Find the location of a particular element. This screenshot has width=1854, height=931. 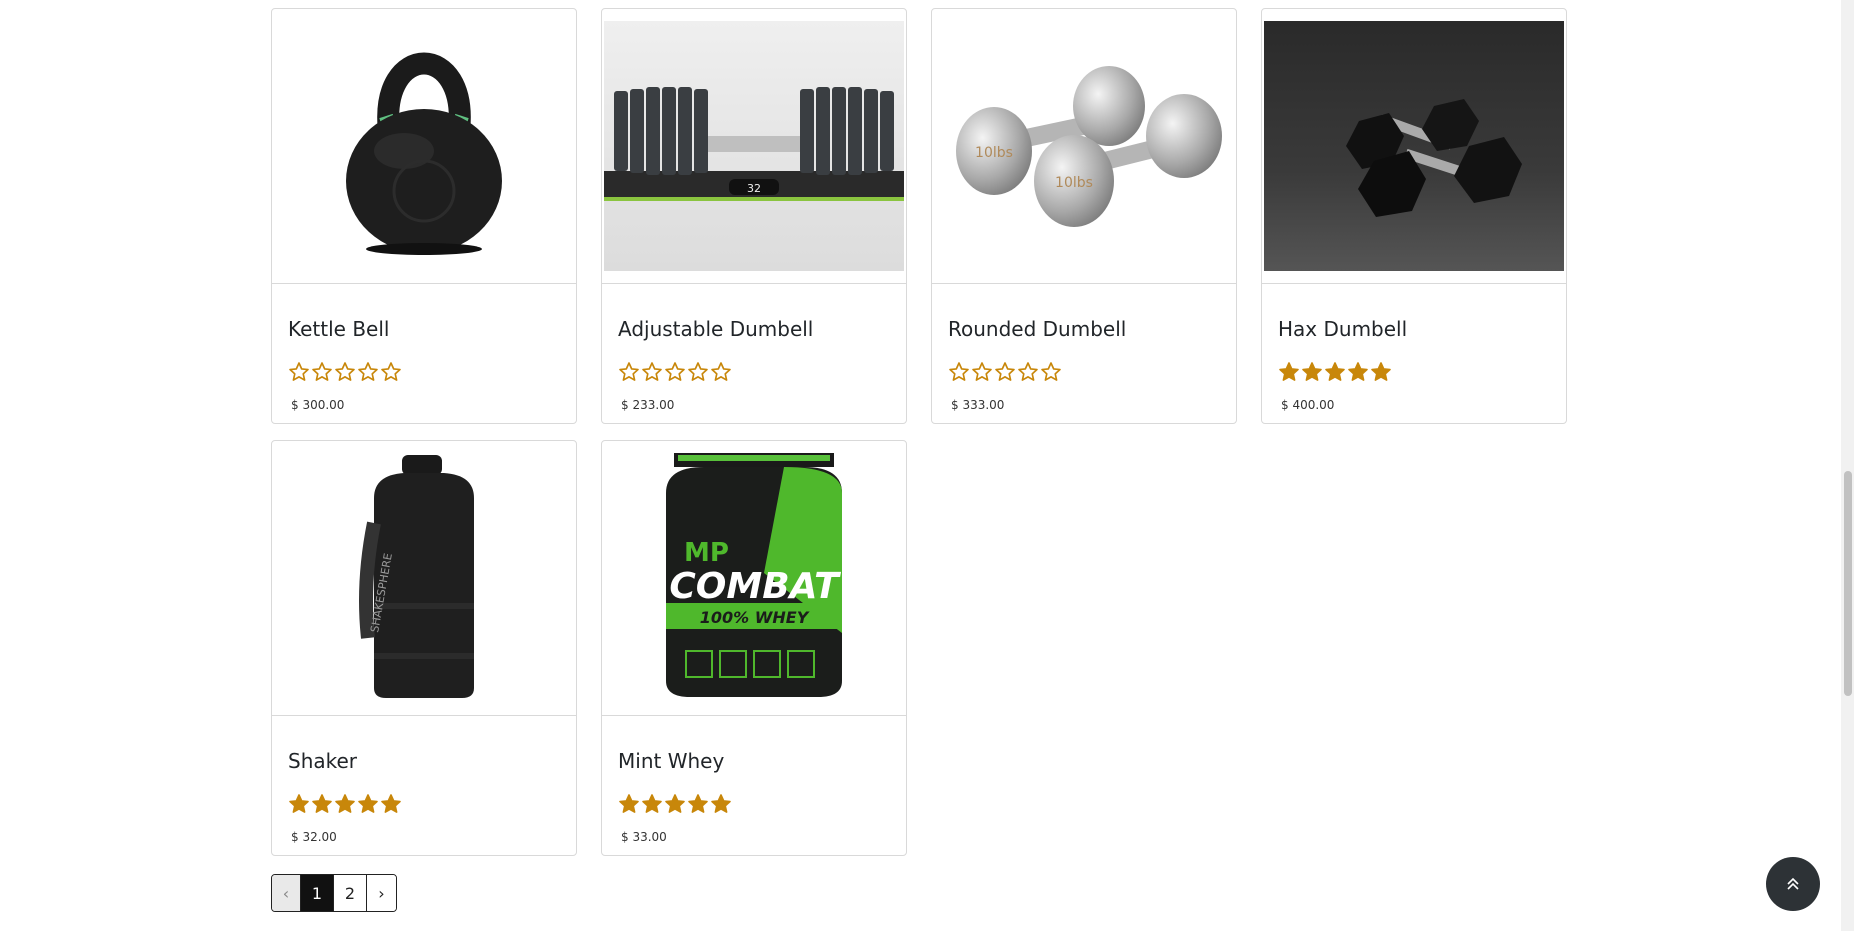

product-image: 10lbs 10lbs is located at coordinates (1084, 146).